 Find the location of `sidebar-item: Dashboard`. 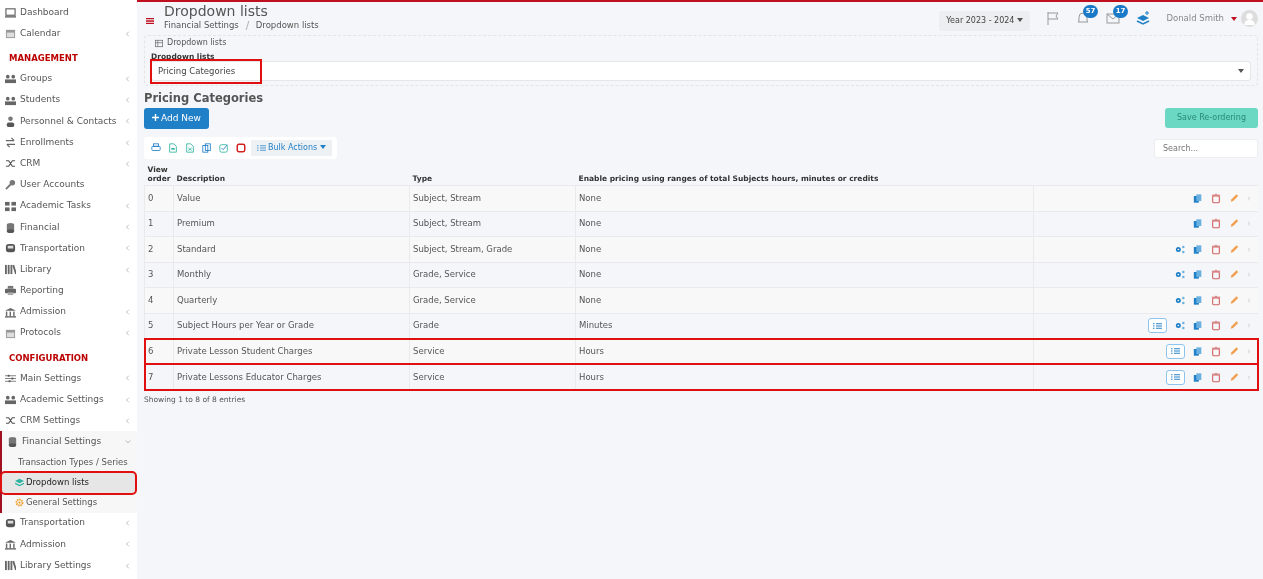

sidebar-item: Dashboard is located at coordinates (68, 13).